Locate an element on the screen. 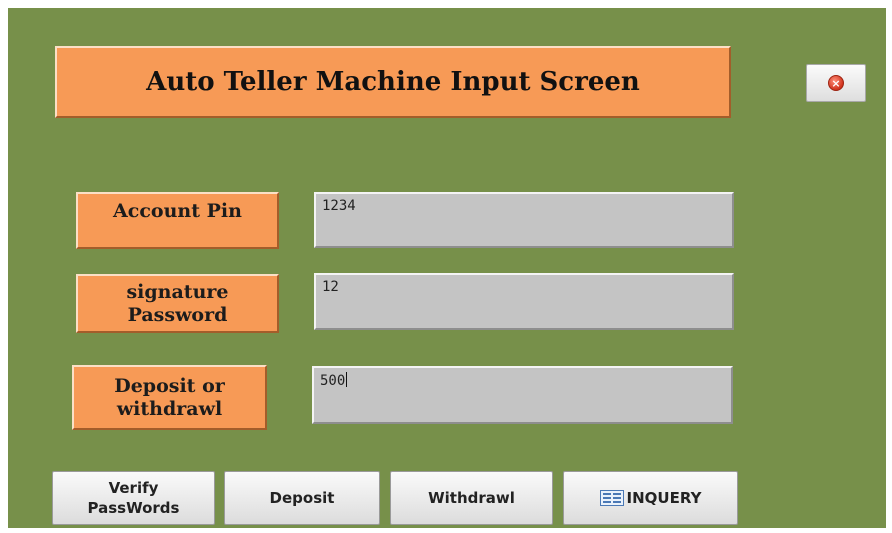  withdrawl-button: Withdrawl is located at coordinates (471, 498).